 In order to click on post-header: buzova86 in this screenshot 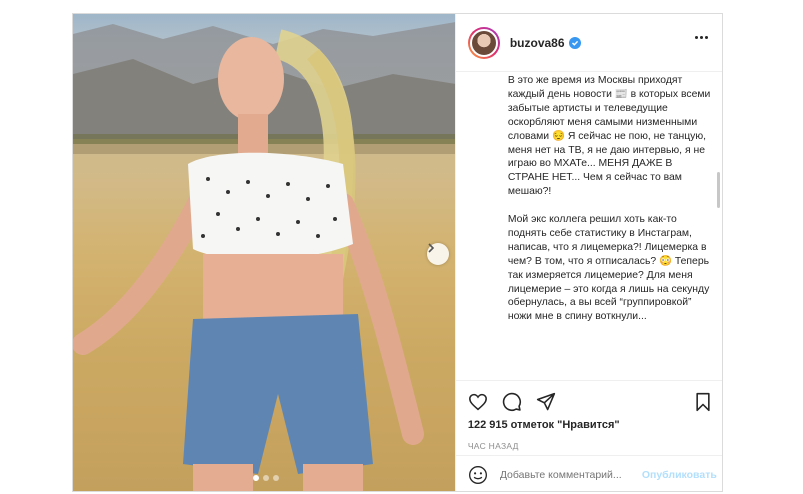, I will do `click(588, 43)`.